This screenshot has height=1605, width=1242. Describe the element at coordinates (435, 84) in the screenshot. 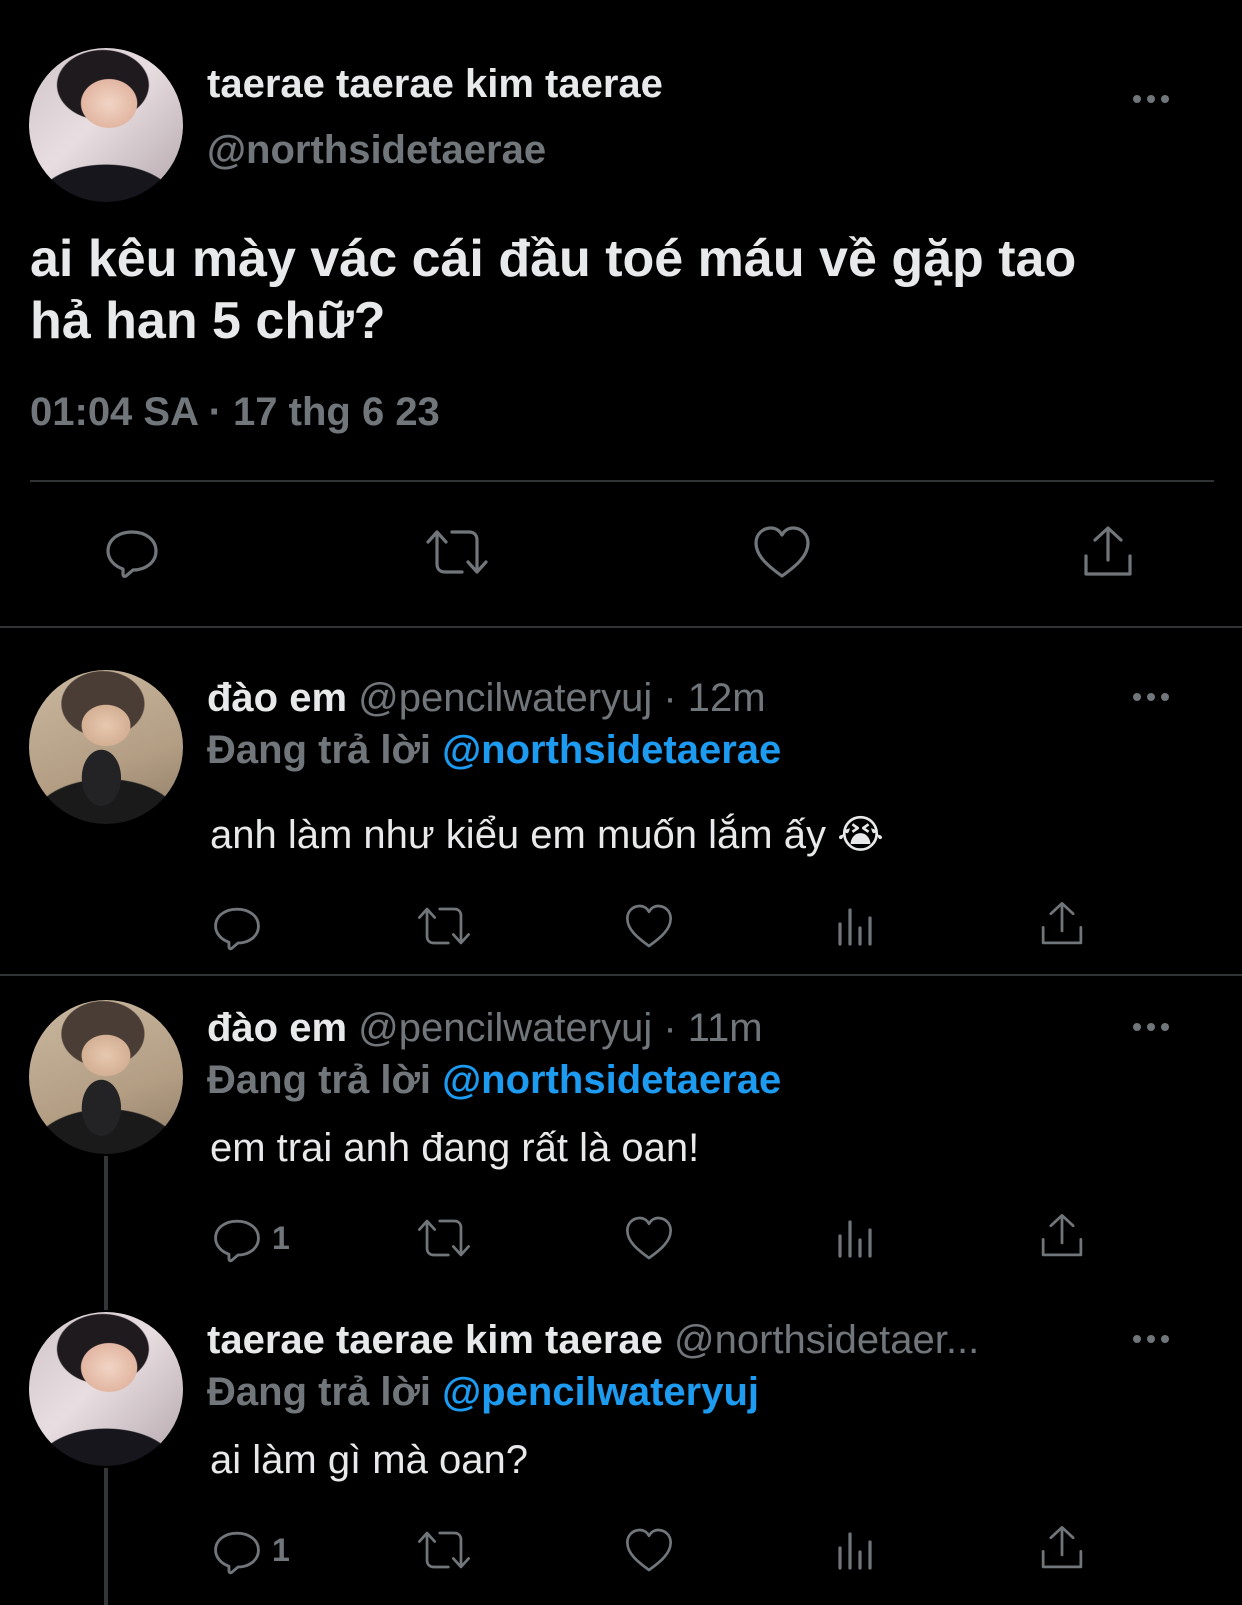

I see `author-display-name: taerae taerae kim taerae` at that location.